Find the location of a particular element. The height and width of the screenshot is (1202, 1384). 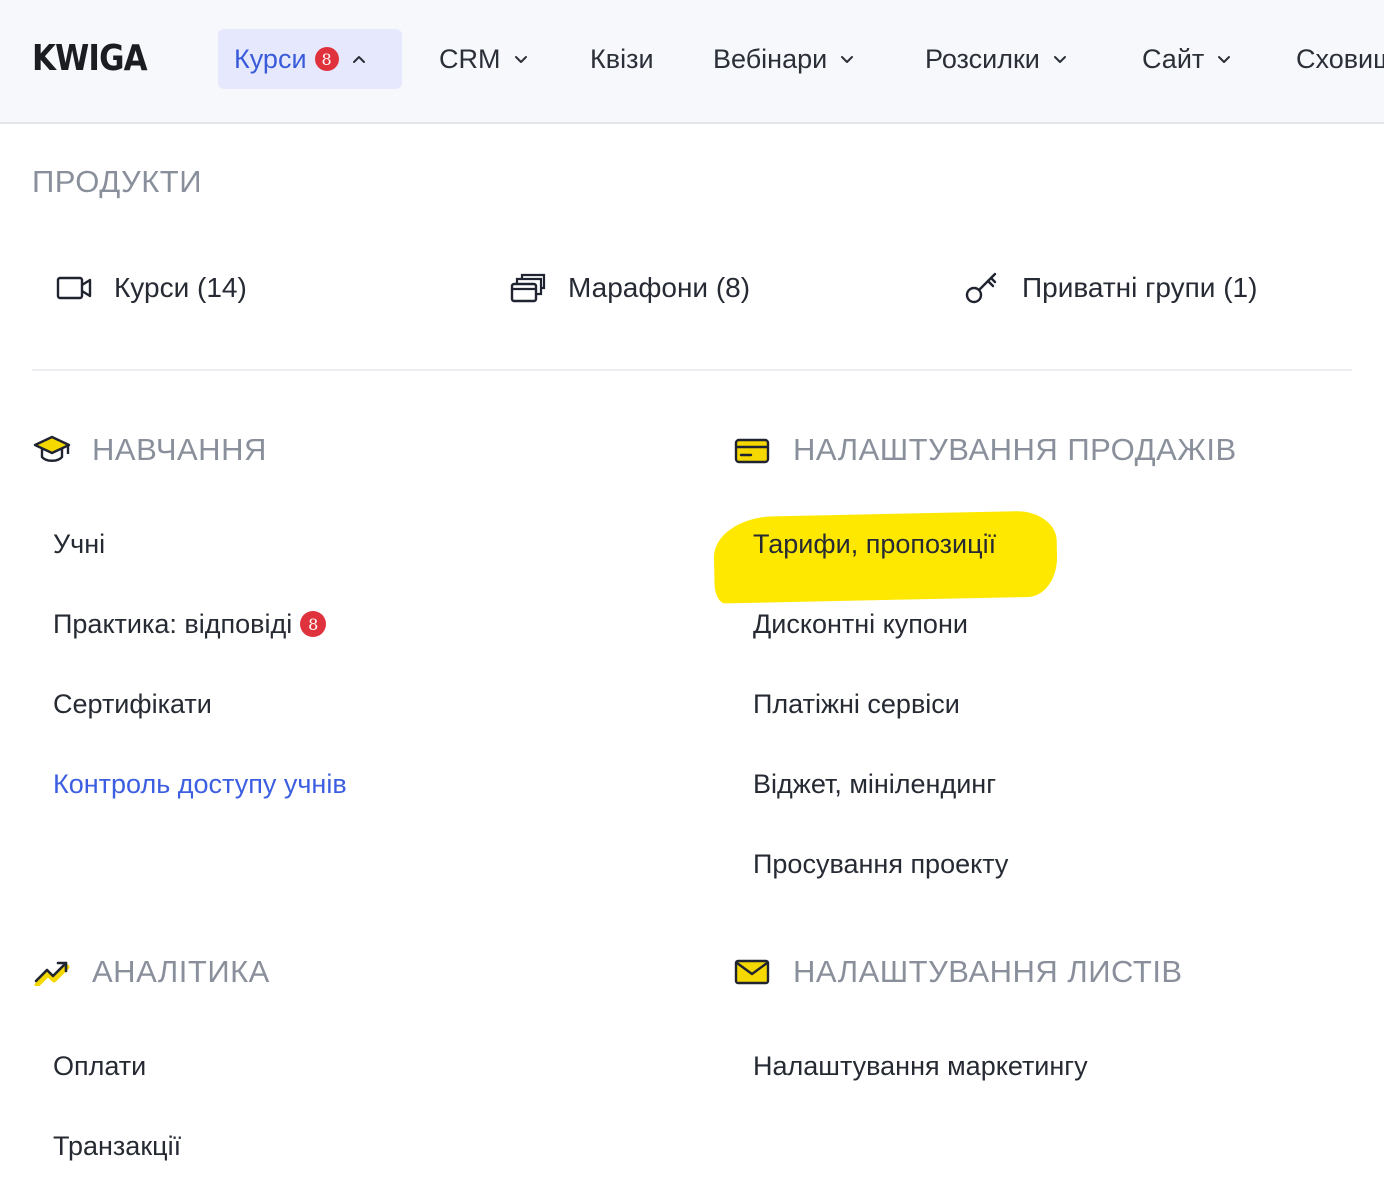

analytics-section-title: АНАЛІТИКА is located at coordinates (151, 972).